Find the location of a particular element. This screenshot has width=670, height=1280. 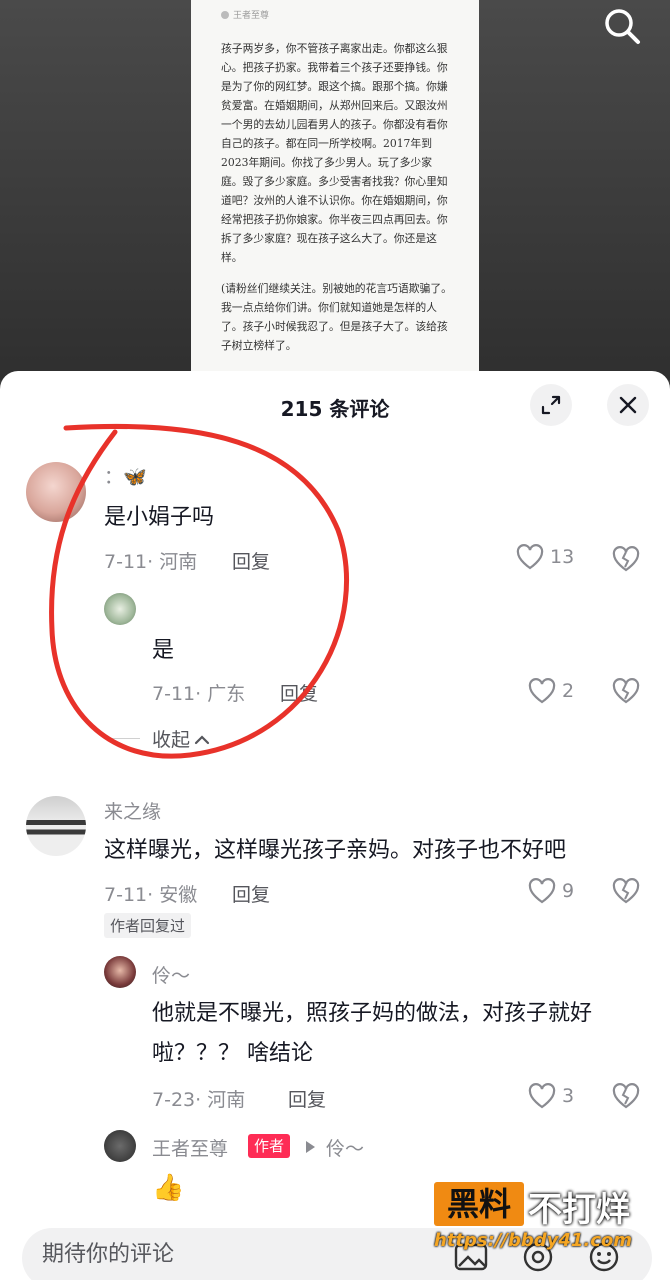

like-button: 9 is located at coordinates (551, 891).